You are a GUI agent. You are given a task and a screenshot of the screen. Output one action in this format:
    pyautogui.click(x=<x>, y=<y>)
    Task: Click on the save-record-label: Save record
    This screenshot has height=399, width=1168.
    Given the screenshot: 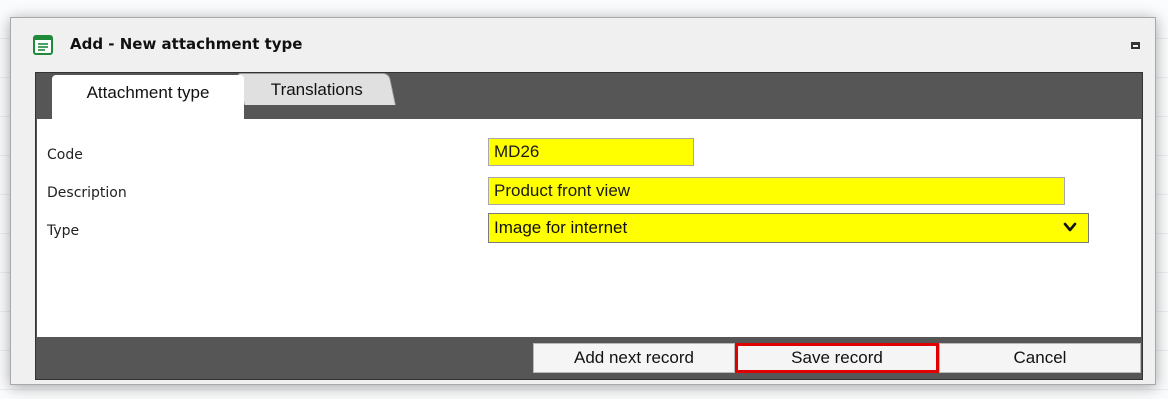 What is the action you would take?
    pyautogui.click(x=837, y=357)
    